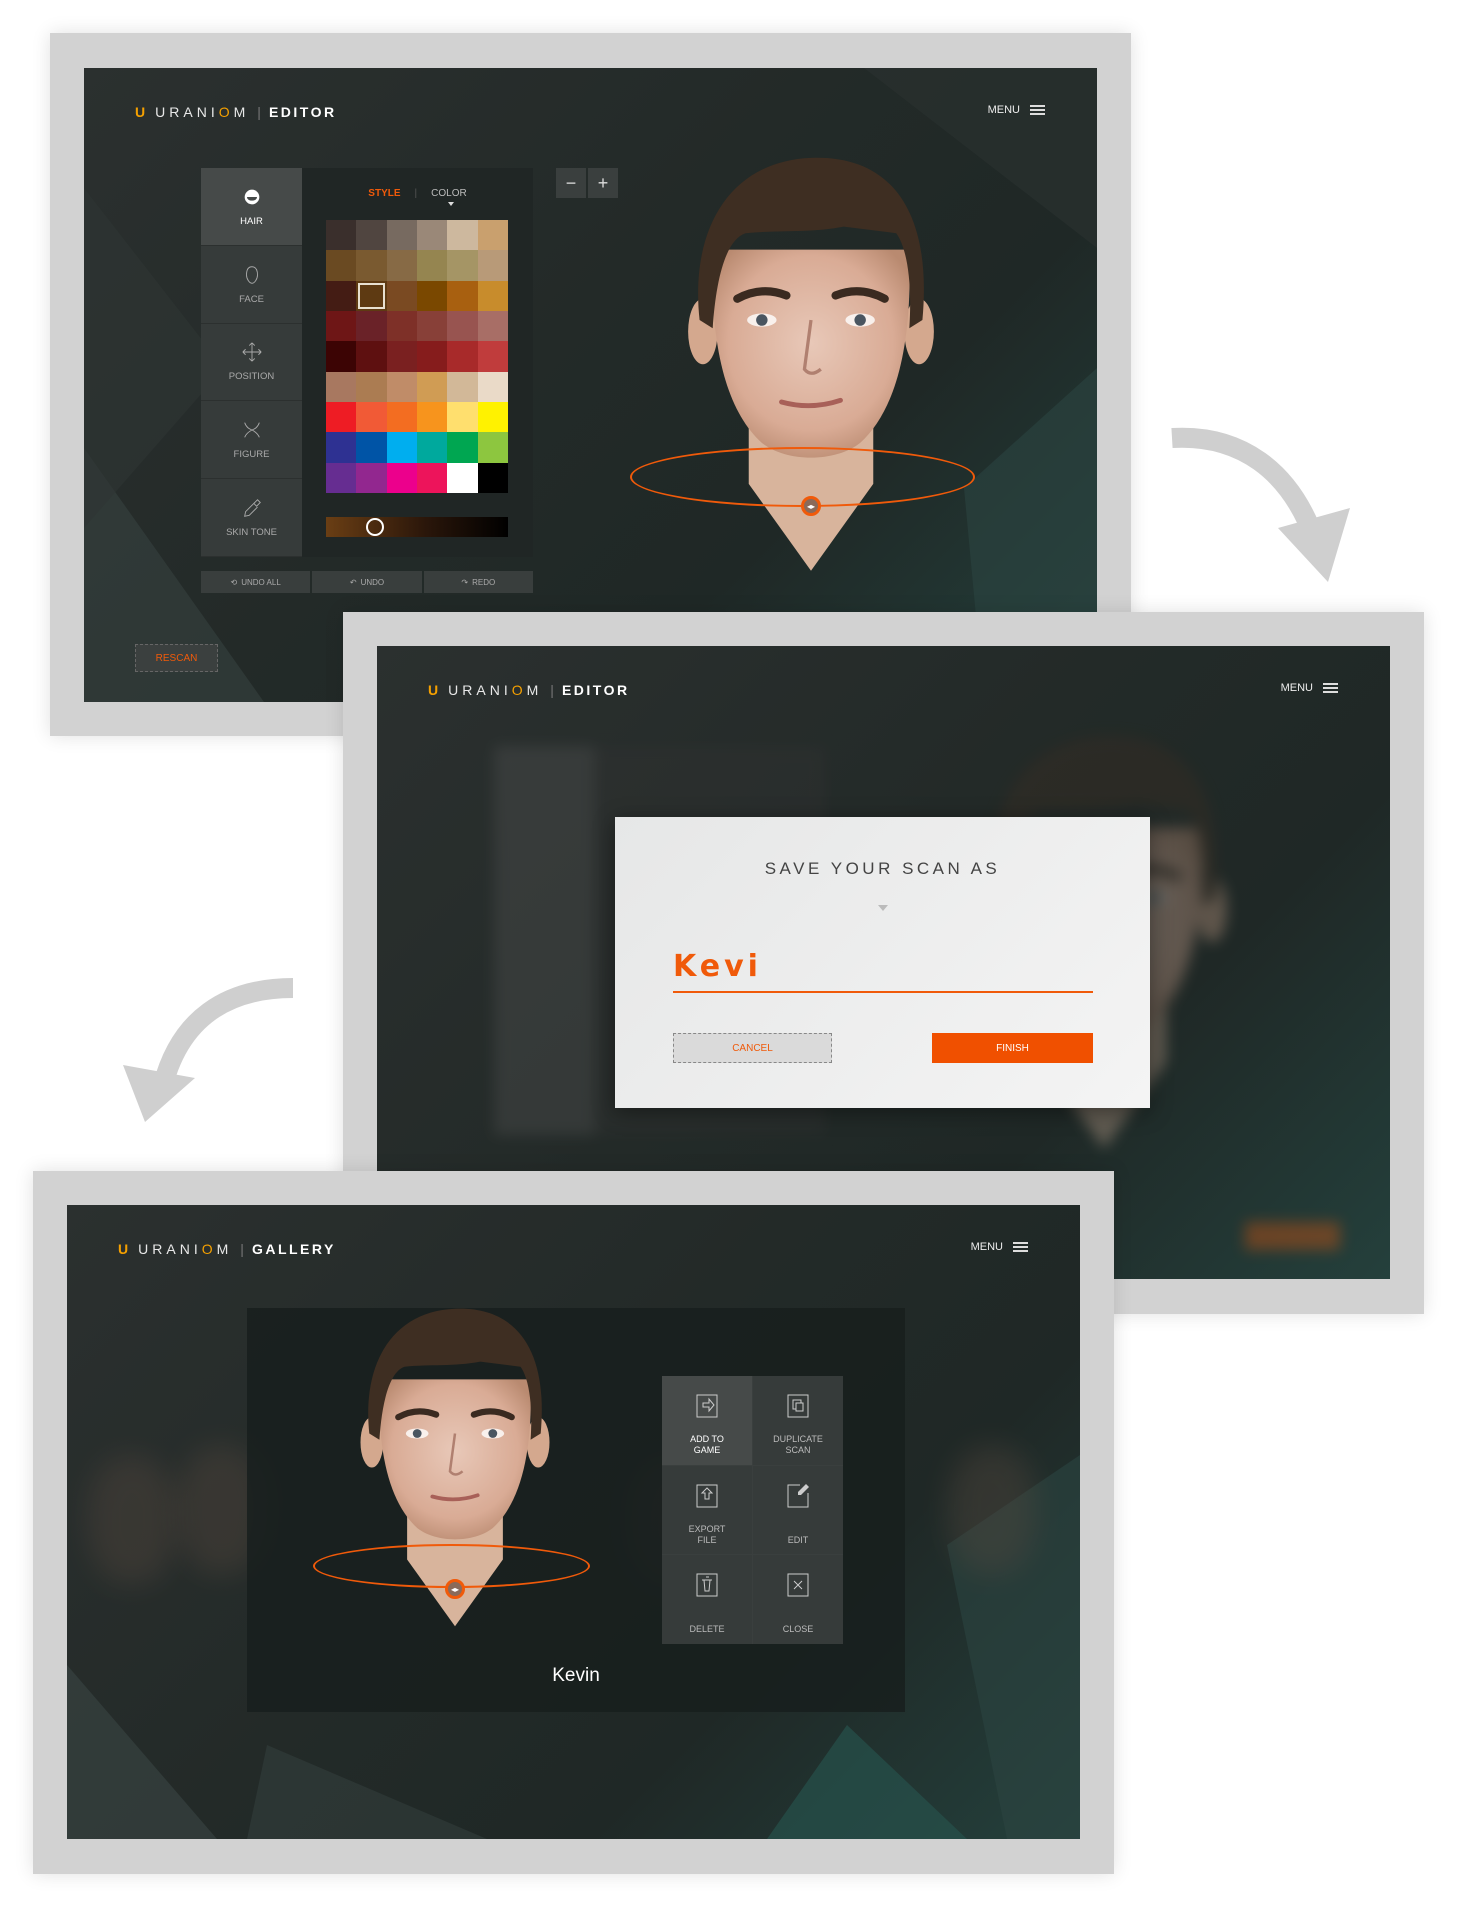 This screenshot has height=1909, width=1459. I want to click on zoom-in-button: +, so click(603, 183).